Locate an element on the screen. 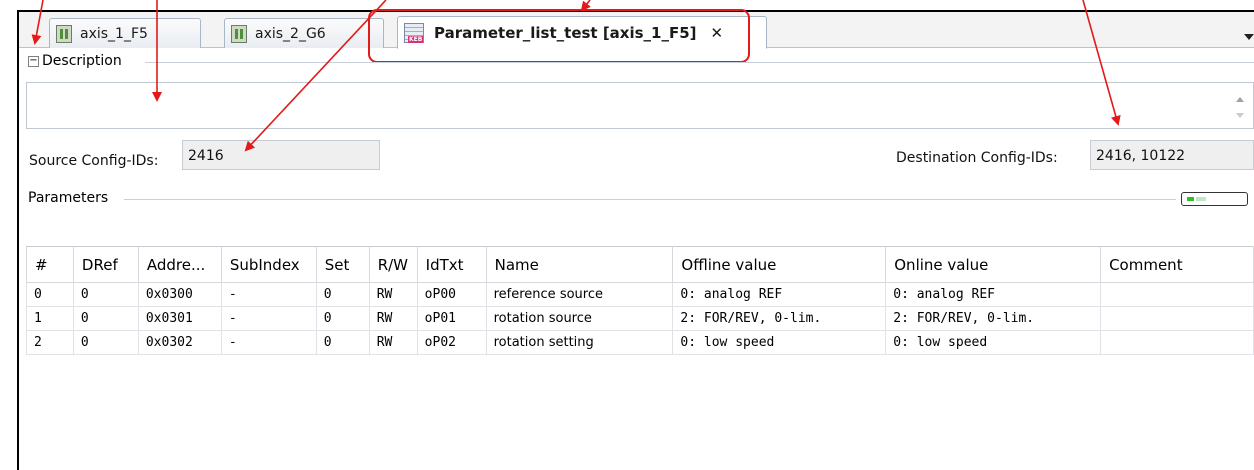 The image size is (1254, 470). column-header-comment: Comment is located at coordinates (1177, 264).